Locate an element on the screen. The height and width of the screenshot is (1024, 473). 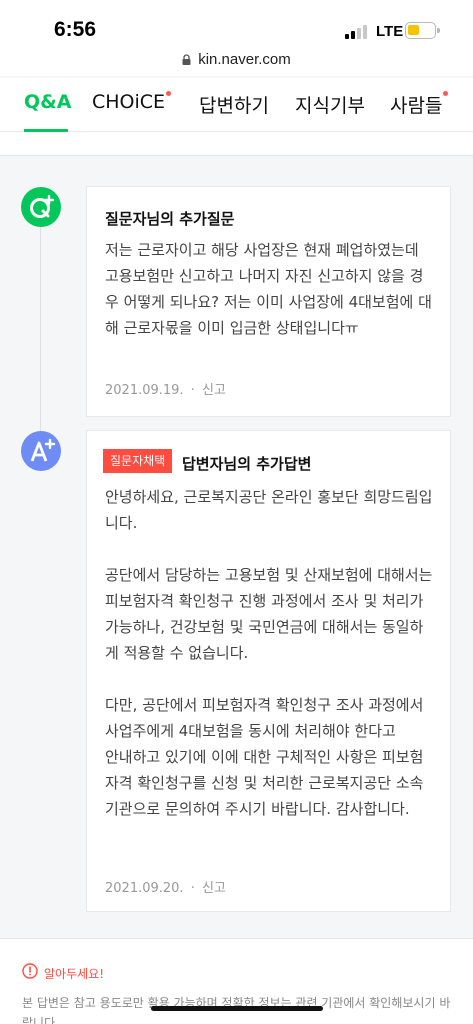
selected-badge: 질문자채택 is located at coordinates (138, 461).